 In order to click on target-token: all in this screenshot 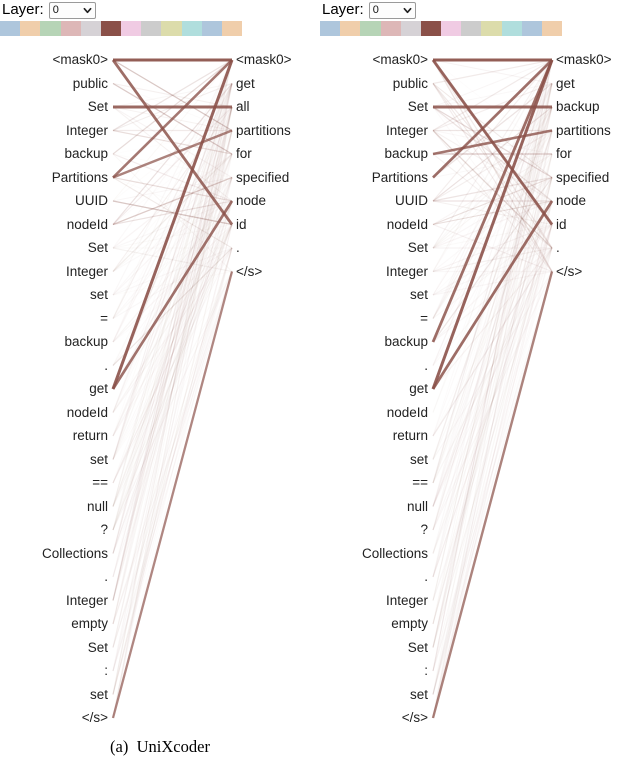, I will do `click(243, 107)`.